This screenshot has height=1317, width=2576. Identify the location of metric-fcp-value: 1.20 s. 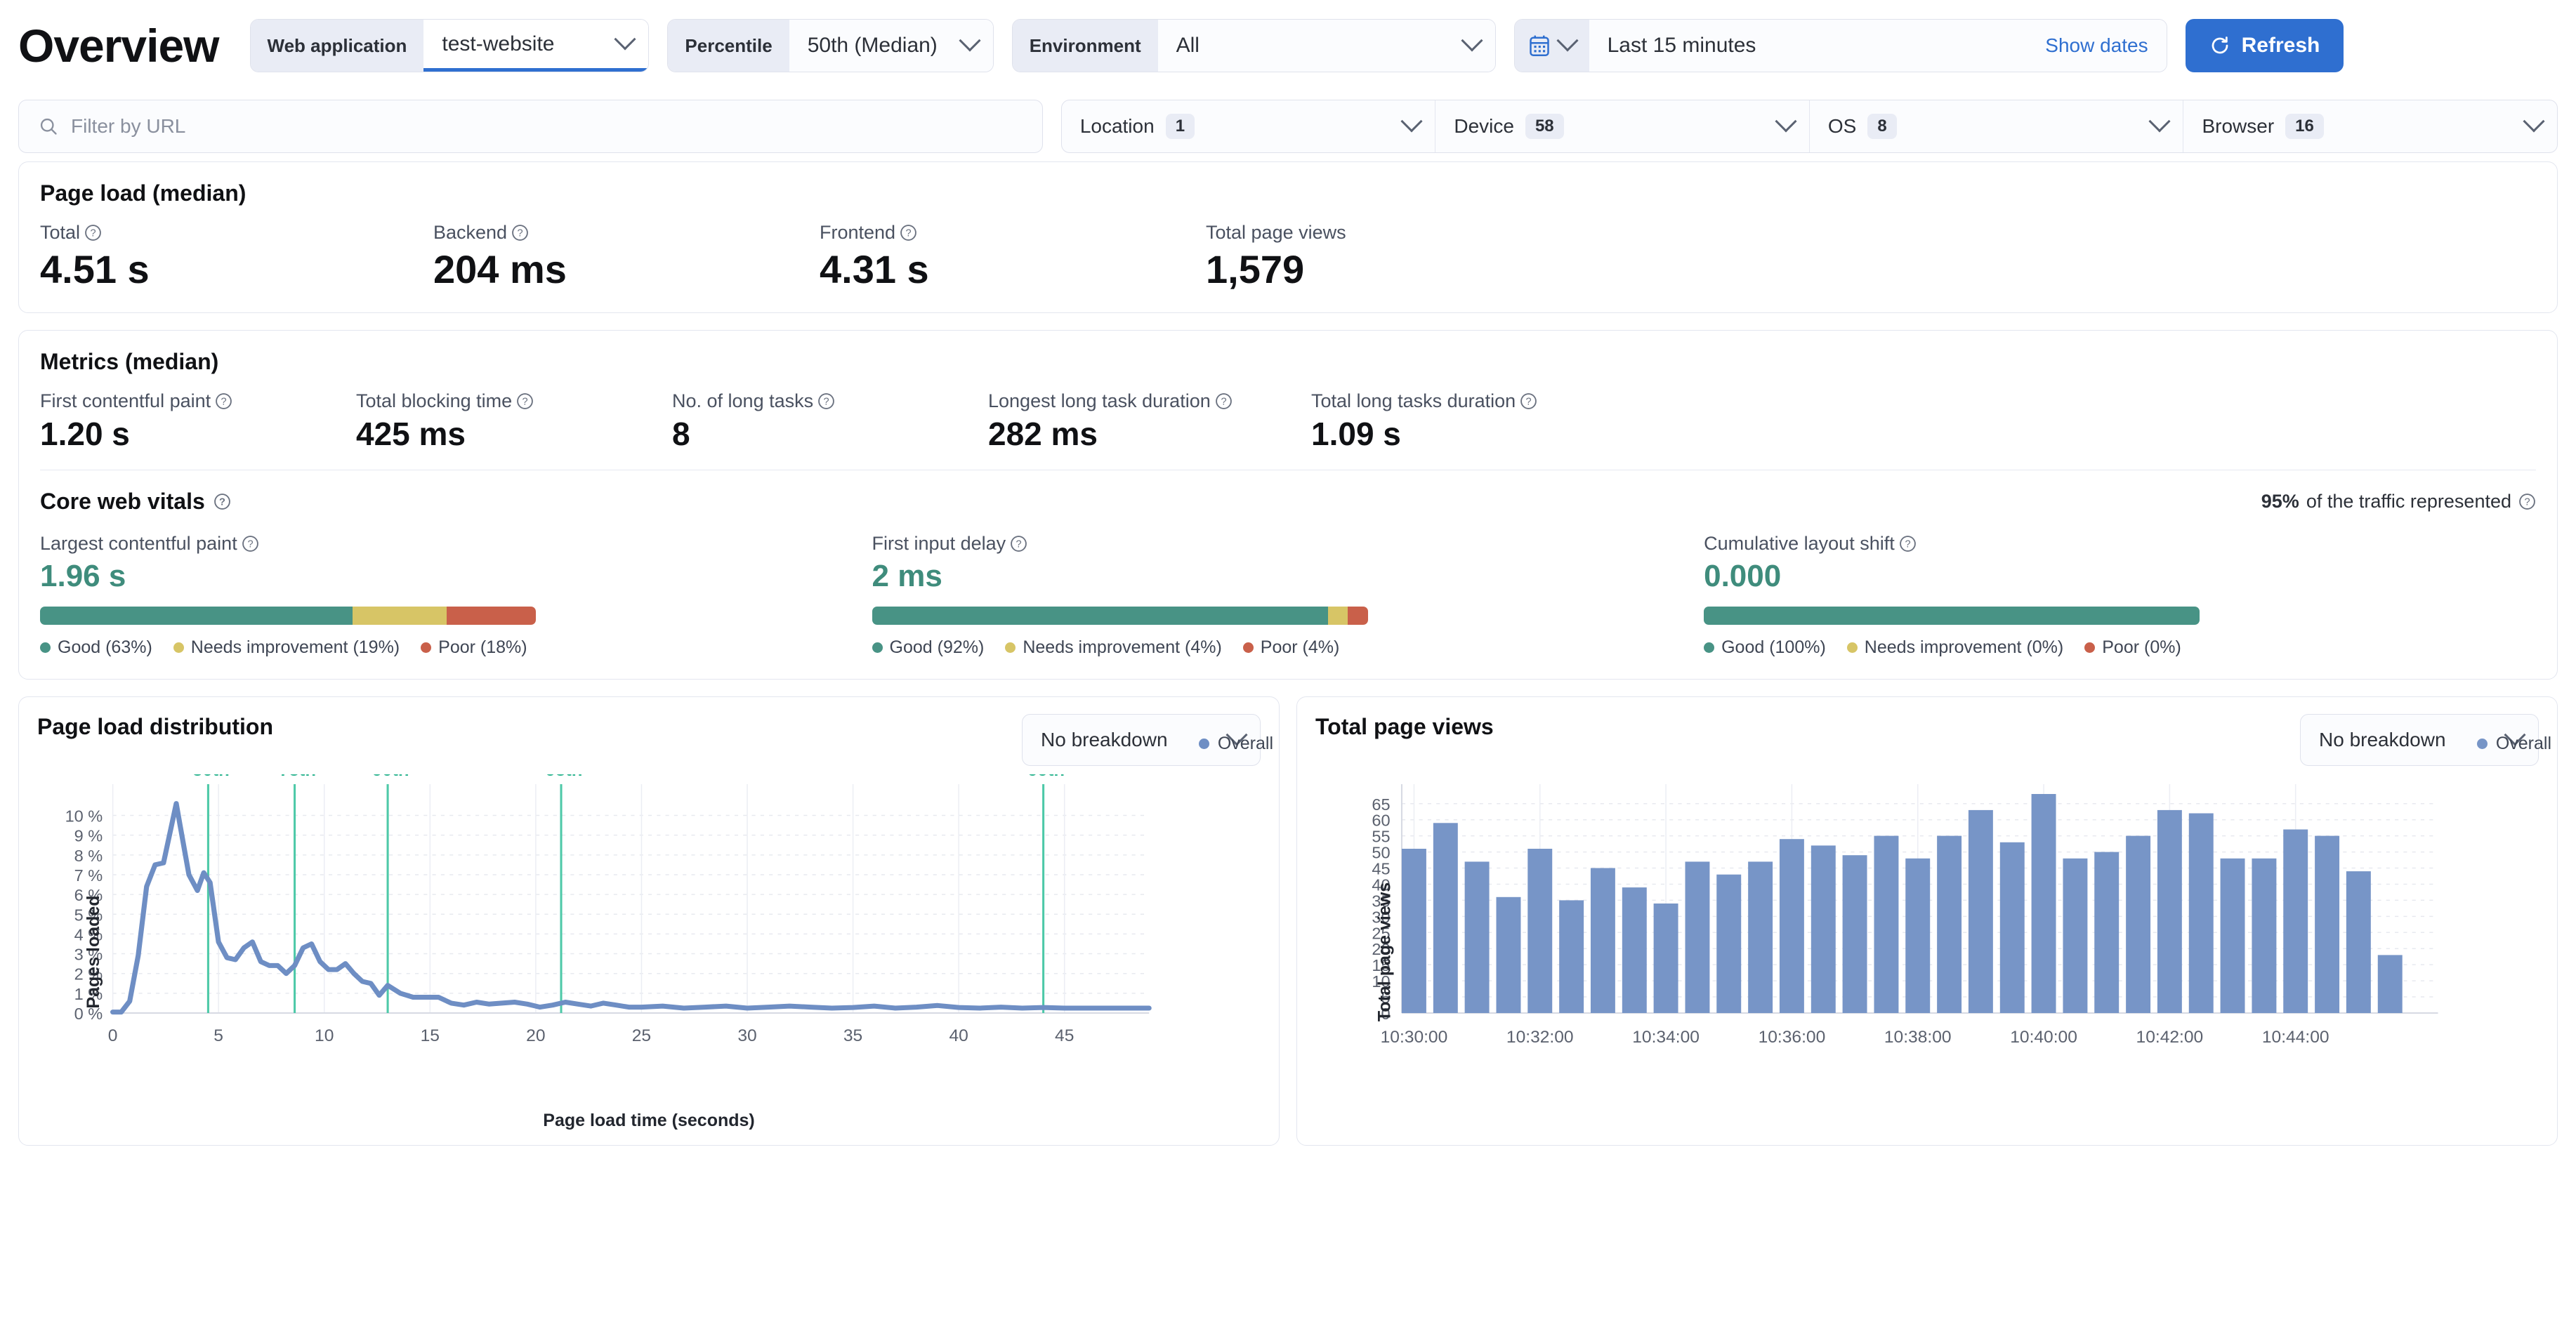
(85, 433).